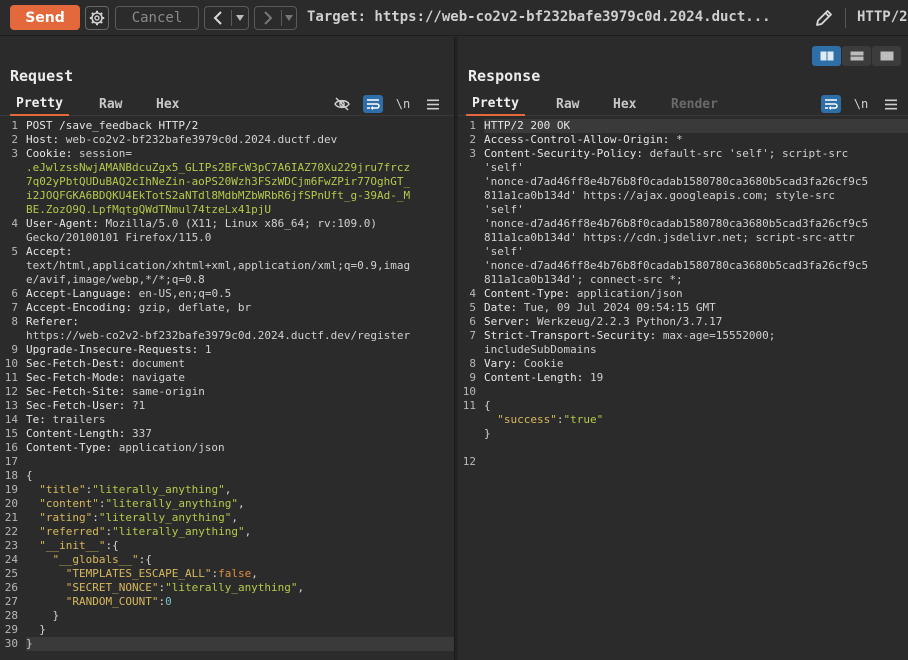 The image size is (908, 660). I want to click on code-token: "__init__", so click(72, 545).